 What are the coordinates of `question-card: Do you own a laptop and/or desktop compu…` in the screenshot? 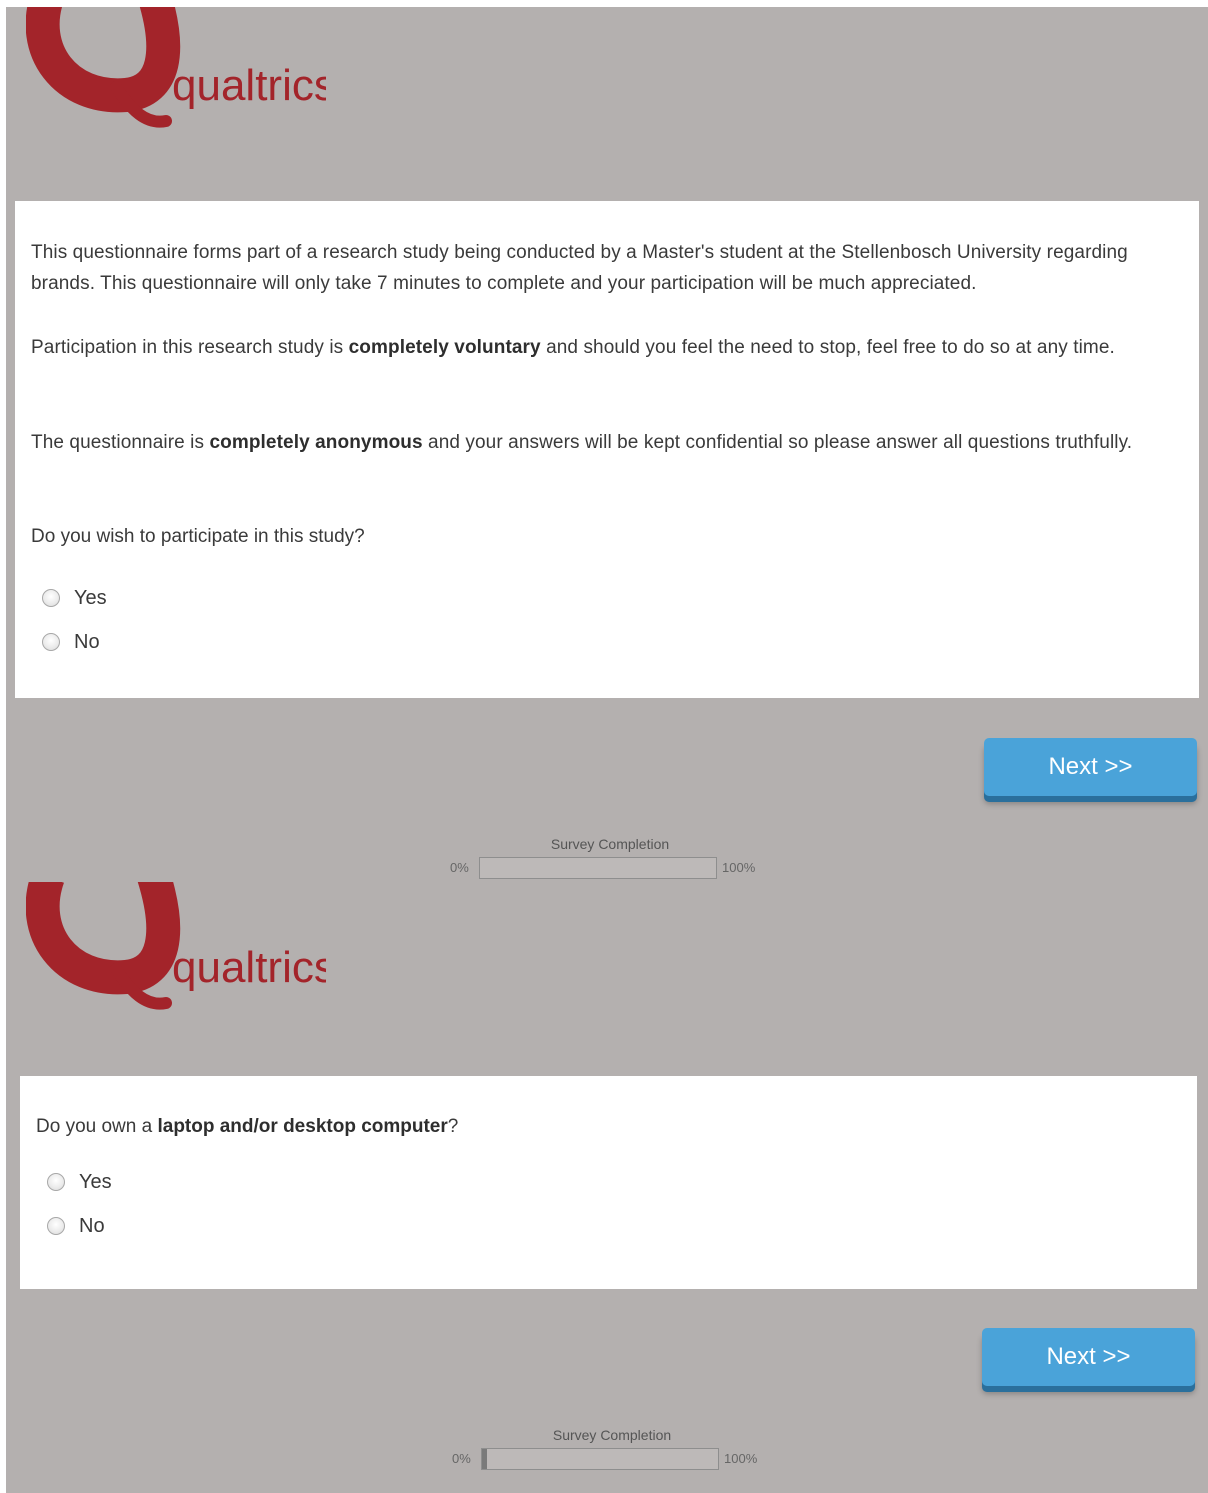 It's located at (608, 1182).